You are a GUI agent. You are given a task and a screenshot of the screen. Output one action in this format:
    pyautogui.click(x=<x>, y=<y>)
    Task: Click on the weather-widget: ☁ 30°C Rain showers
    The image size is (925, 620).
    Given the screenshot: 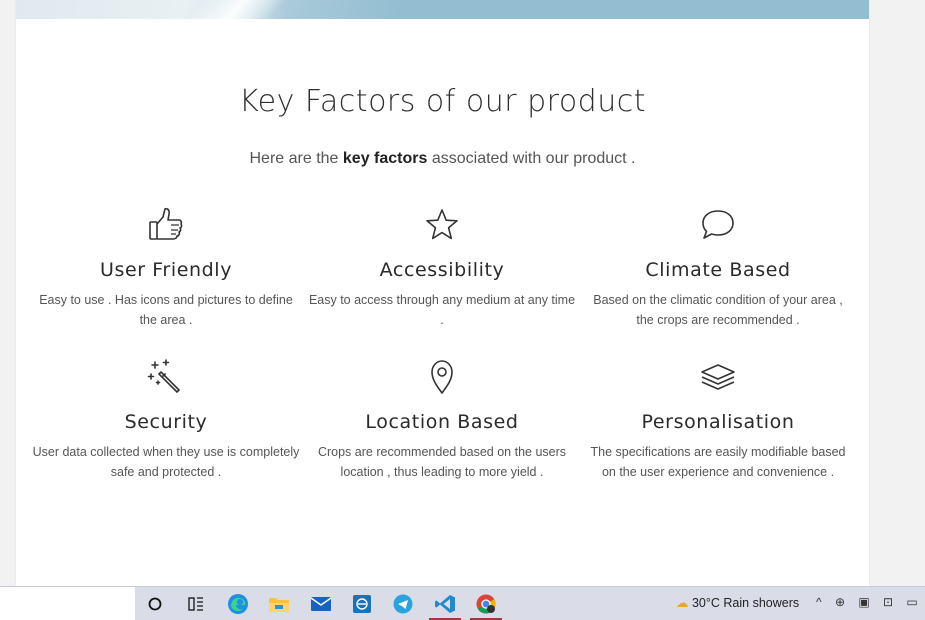 What is the action you would take?
    pyautogui.click(x=737, y=602)
    